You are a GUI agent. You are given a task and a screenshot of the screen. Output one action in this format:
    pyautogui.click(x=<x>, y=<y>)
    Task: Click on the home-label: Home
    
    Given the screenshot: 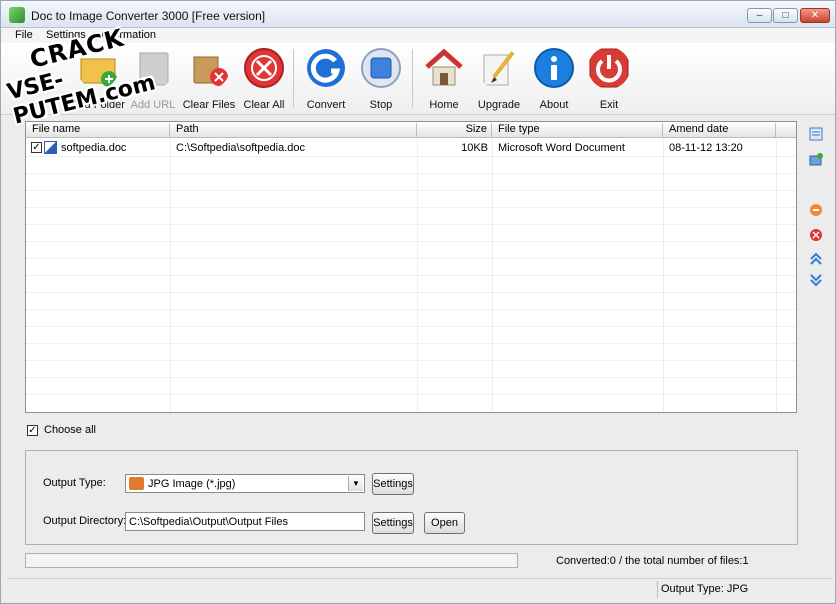 What is the action you would take?
    pyautogui.click(x=444, y=105)
    